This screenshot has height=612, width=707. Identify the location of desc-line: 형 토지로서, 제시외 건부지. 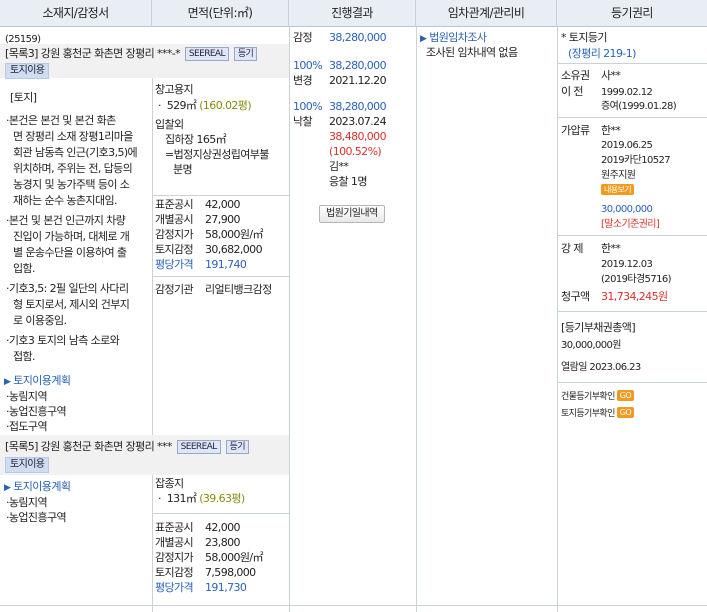
(71, 304).